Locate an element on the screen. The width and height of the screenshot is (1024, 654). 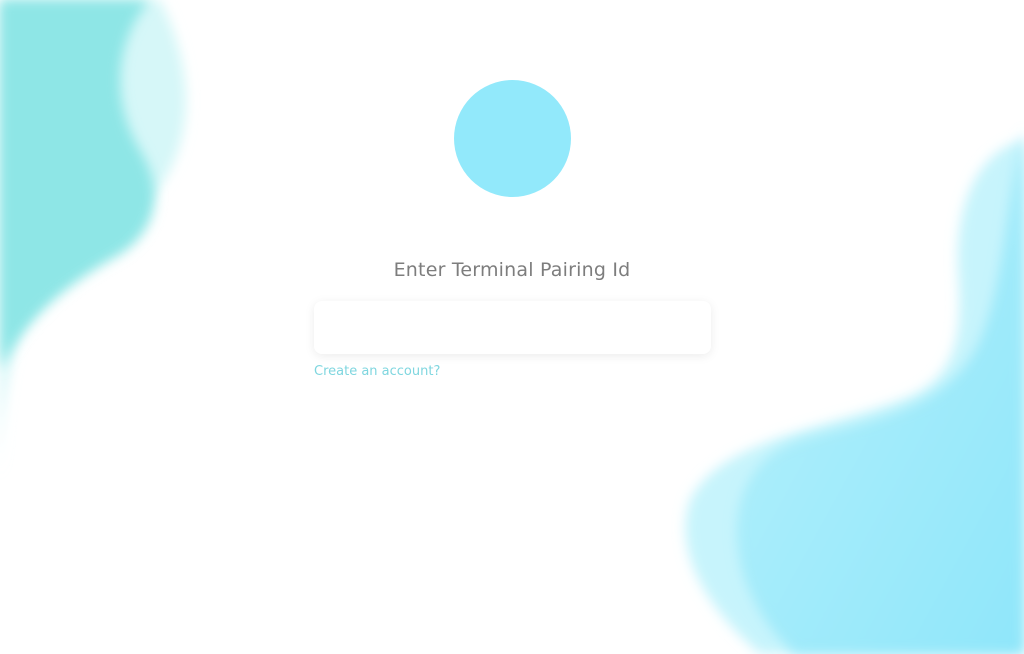
logo-circle is located at coordinates (512, 138).